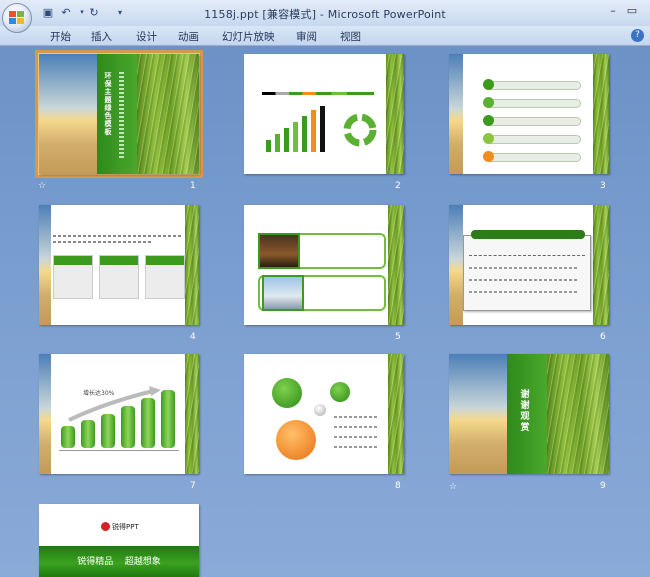 The image size is (650, 577). Describe the element at coordinates (119, 114) in the screenshot. I see `slide-thumbnail-1: 环保主题绿色模板` at that location.